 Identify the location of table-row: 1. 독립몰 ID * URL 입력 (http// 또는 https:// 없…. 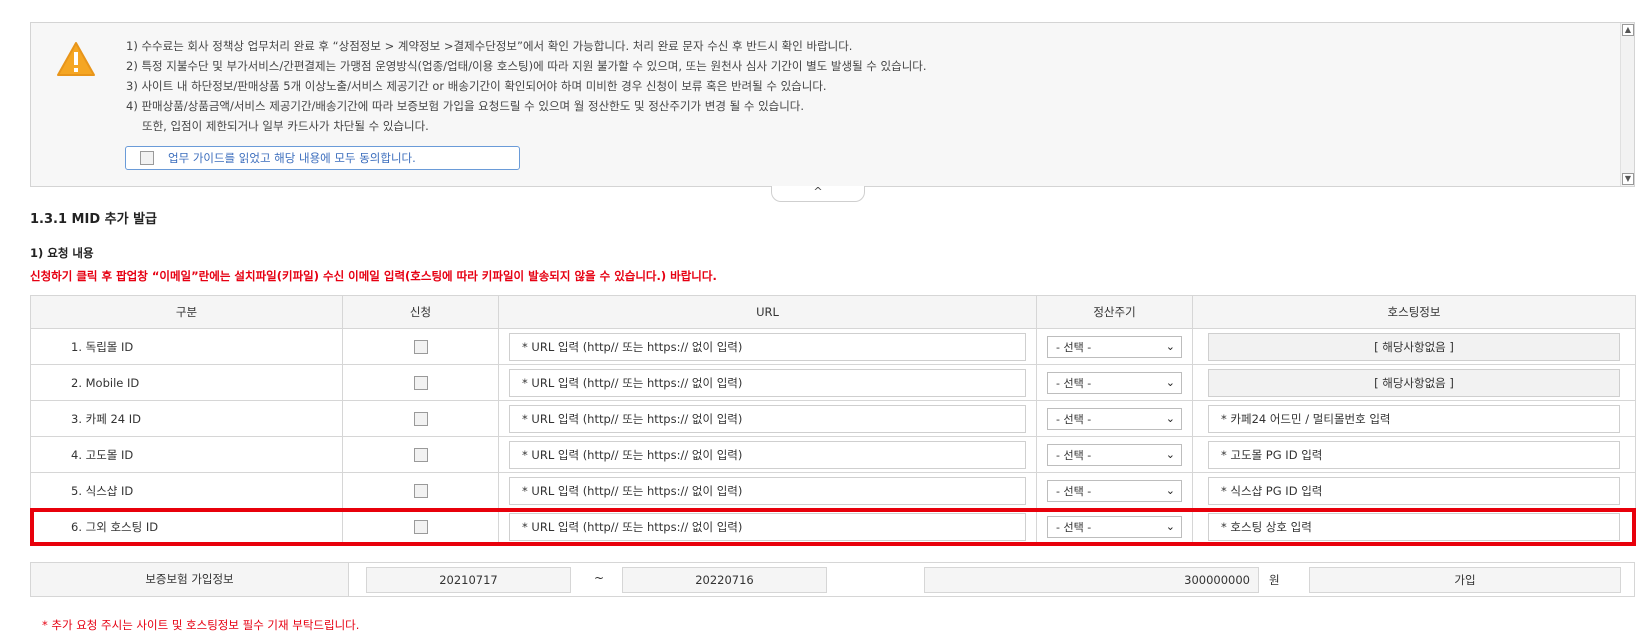
(833, 346).